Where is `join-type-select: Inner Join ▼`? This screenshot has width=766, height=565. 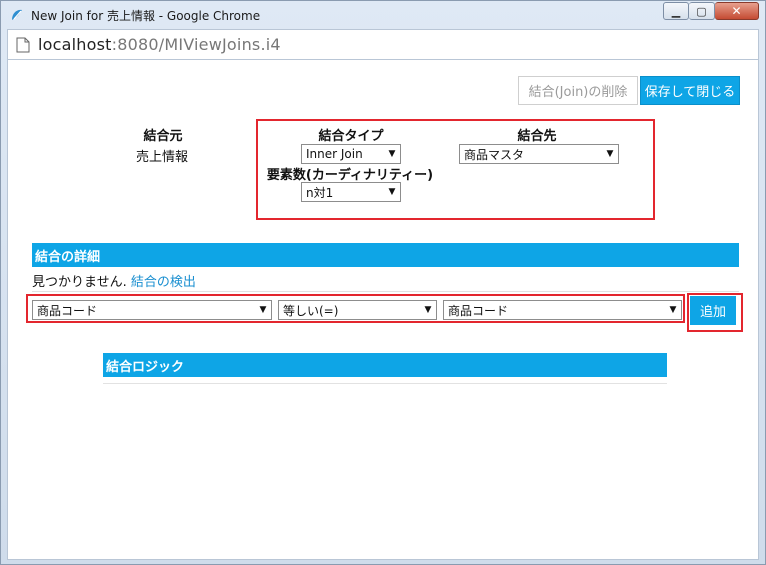
join-type-select: Inner Join ▼ is located at coordinates (351, 154).